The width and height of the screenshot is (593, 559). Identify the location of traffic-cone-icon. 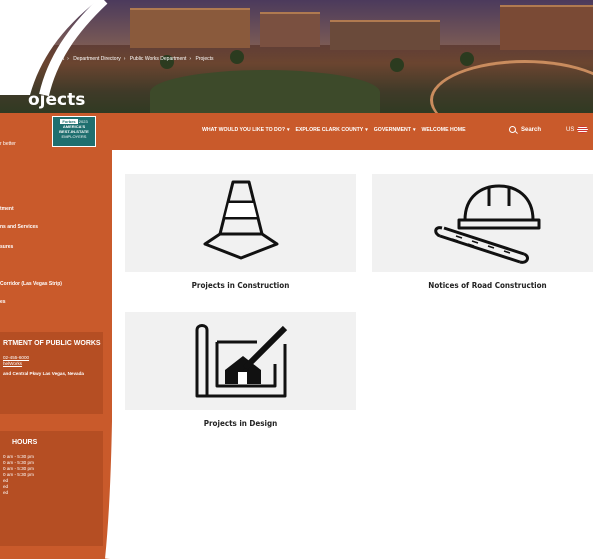
(241, 220).